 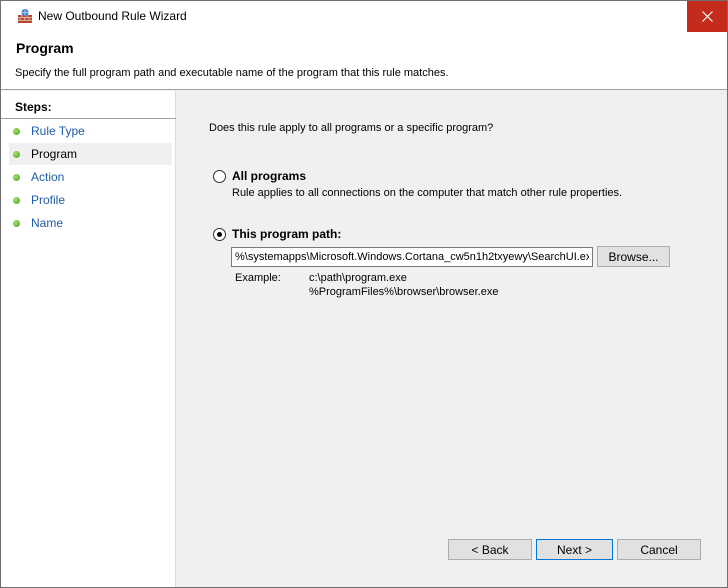 What do you see at coordinates (286, 234) in the screenshot?
I see `this-program-label: This program path:` at bounding box center [286, 234].